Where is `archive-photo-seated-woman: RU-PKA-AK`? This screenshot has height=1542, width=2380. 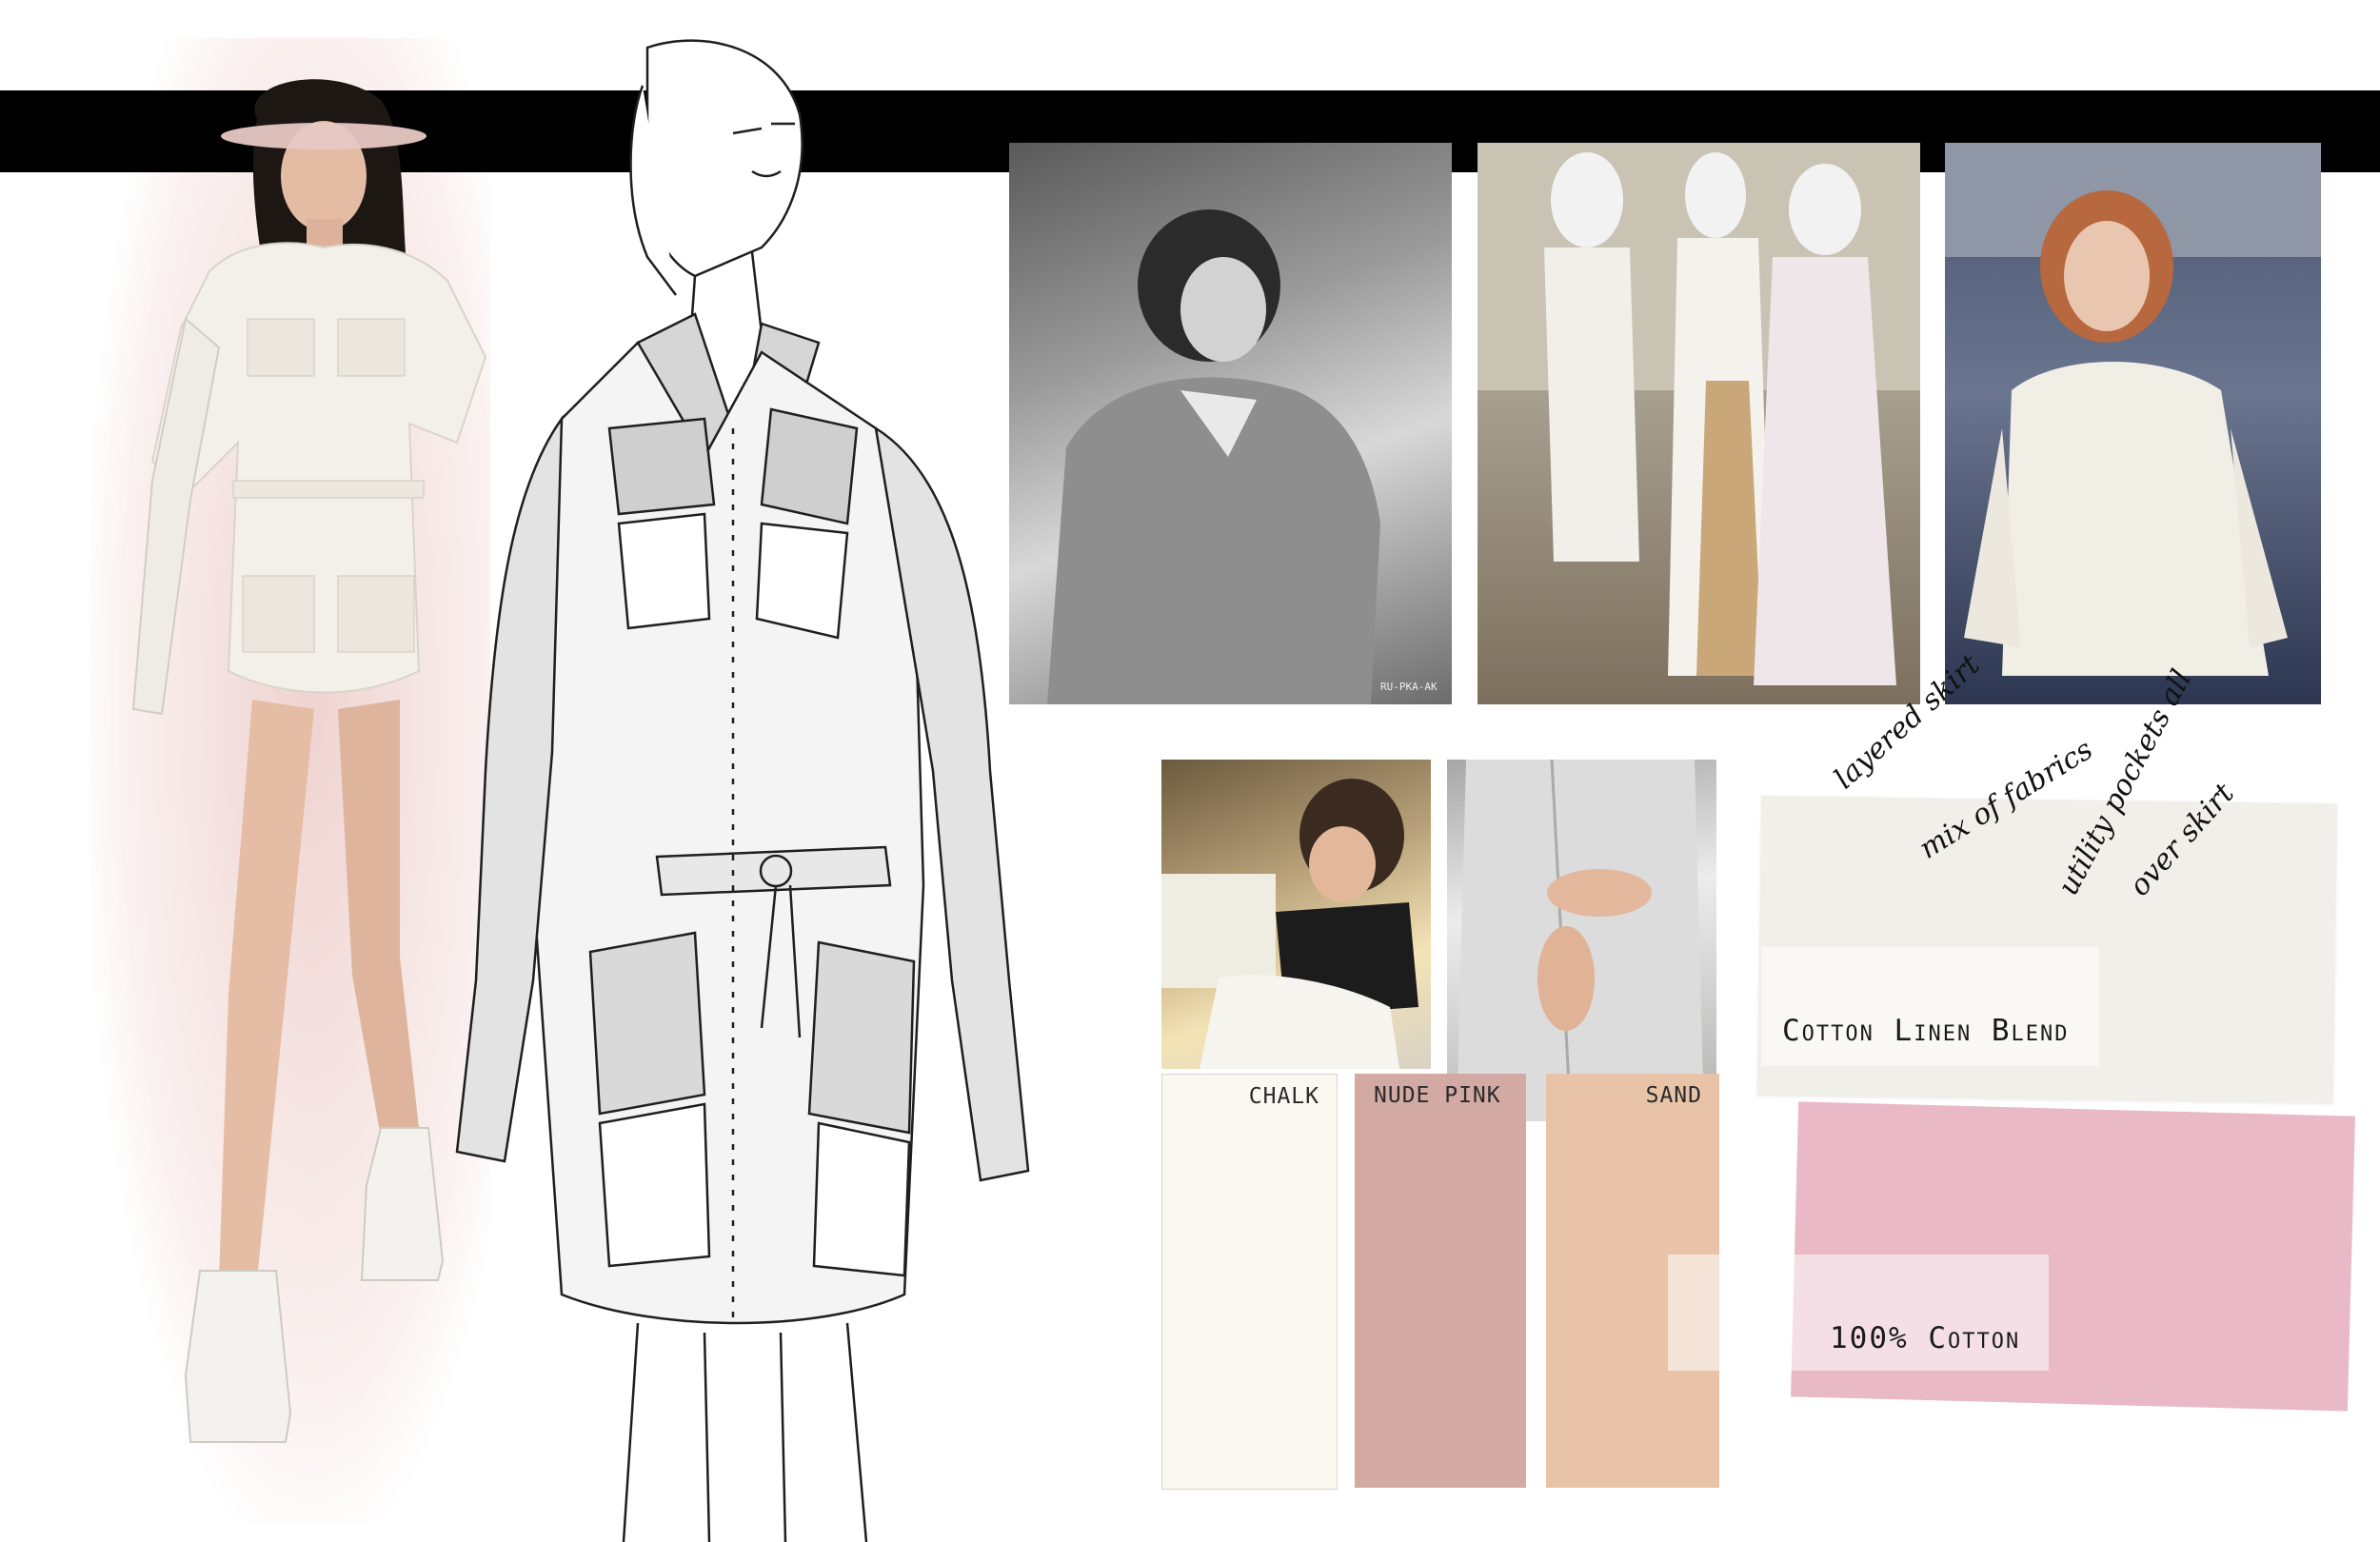
archive-photo-seated-woman: RU-PKA-AK is located at coordinates (1230, 424).